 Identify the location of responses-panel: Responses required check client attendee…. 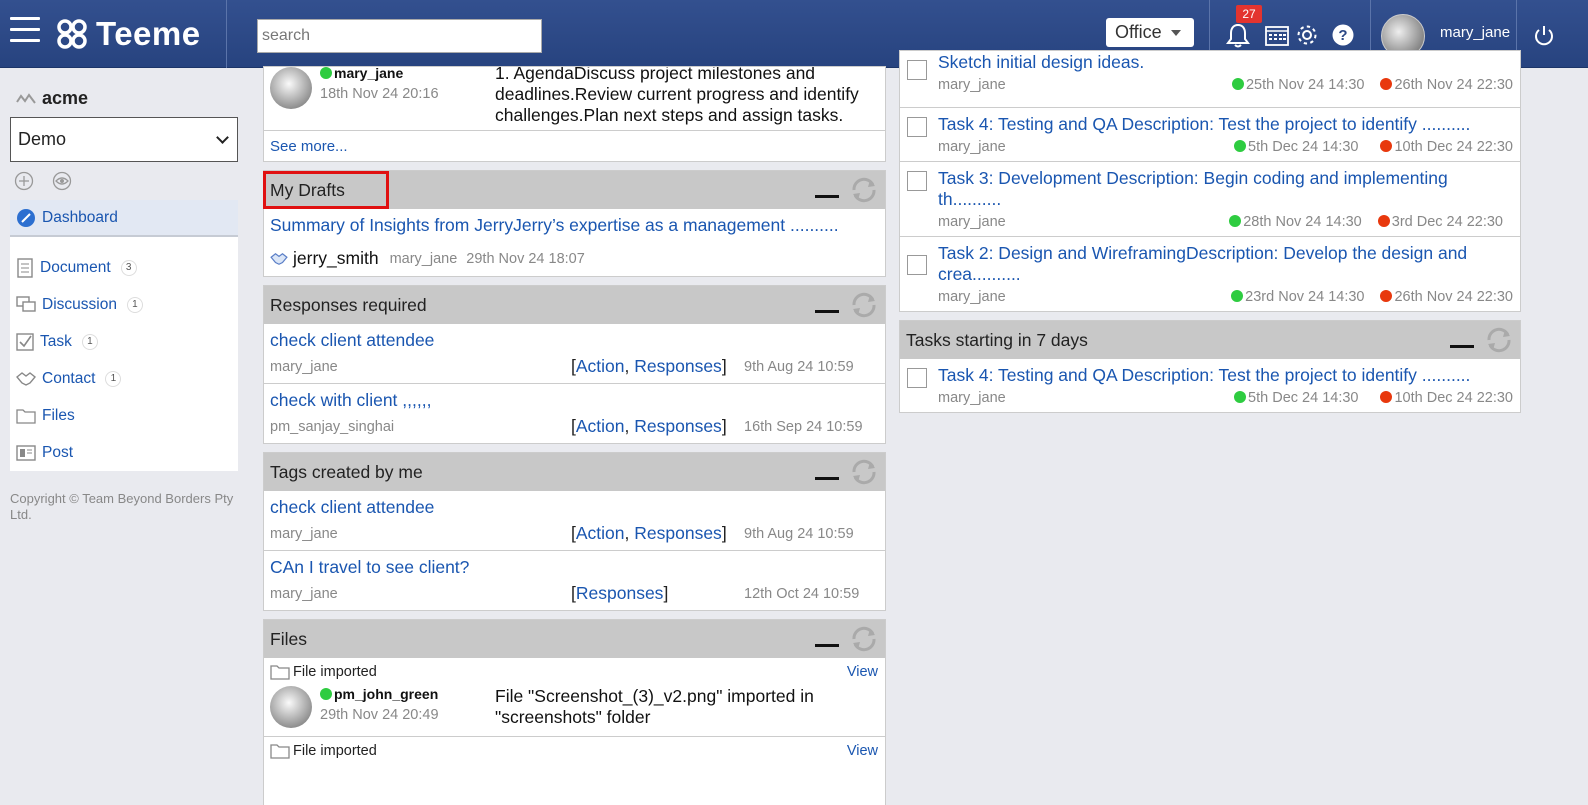
(574, 364).